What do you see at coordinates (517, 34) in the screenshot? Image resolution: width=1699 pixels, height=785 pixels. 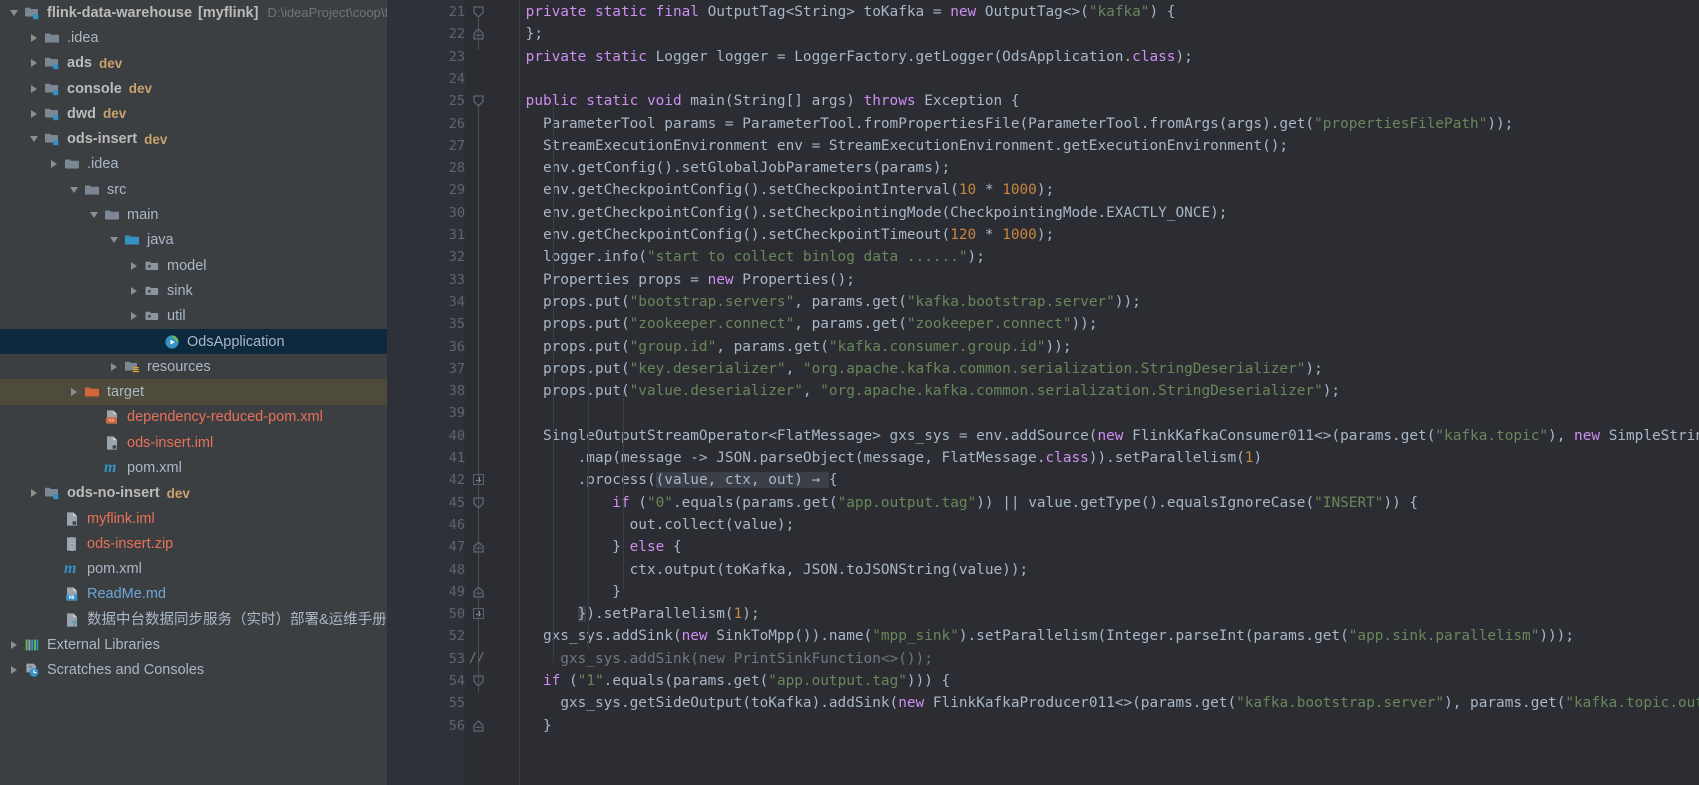 I see `code-line: };` at bounding box center [517, 34].